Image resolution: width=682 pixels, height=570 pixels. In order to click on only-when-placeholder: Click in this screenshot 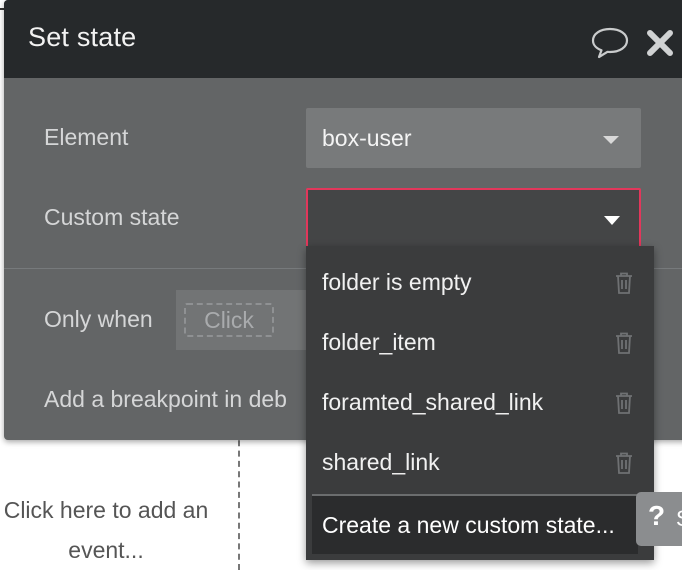, I will do `click(229, 320)`.